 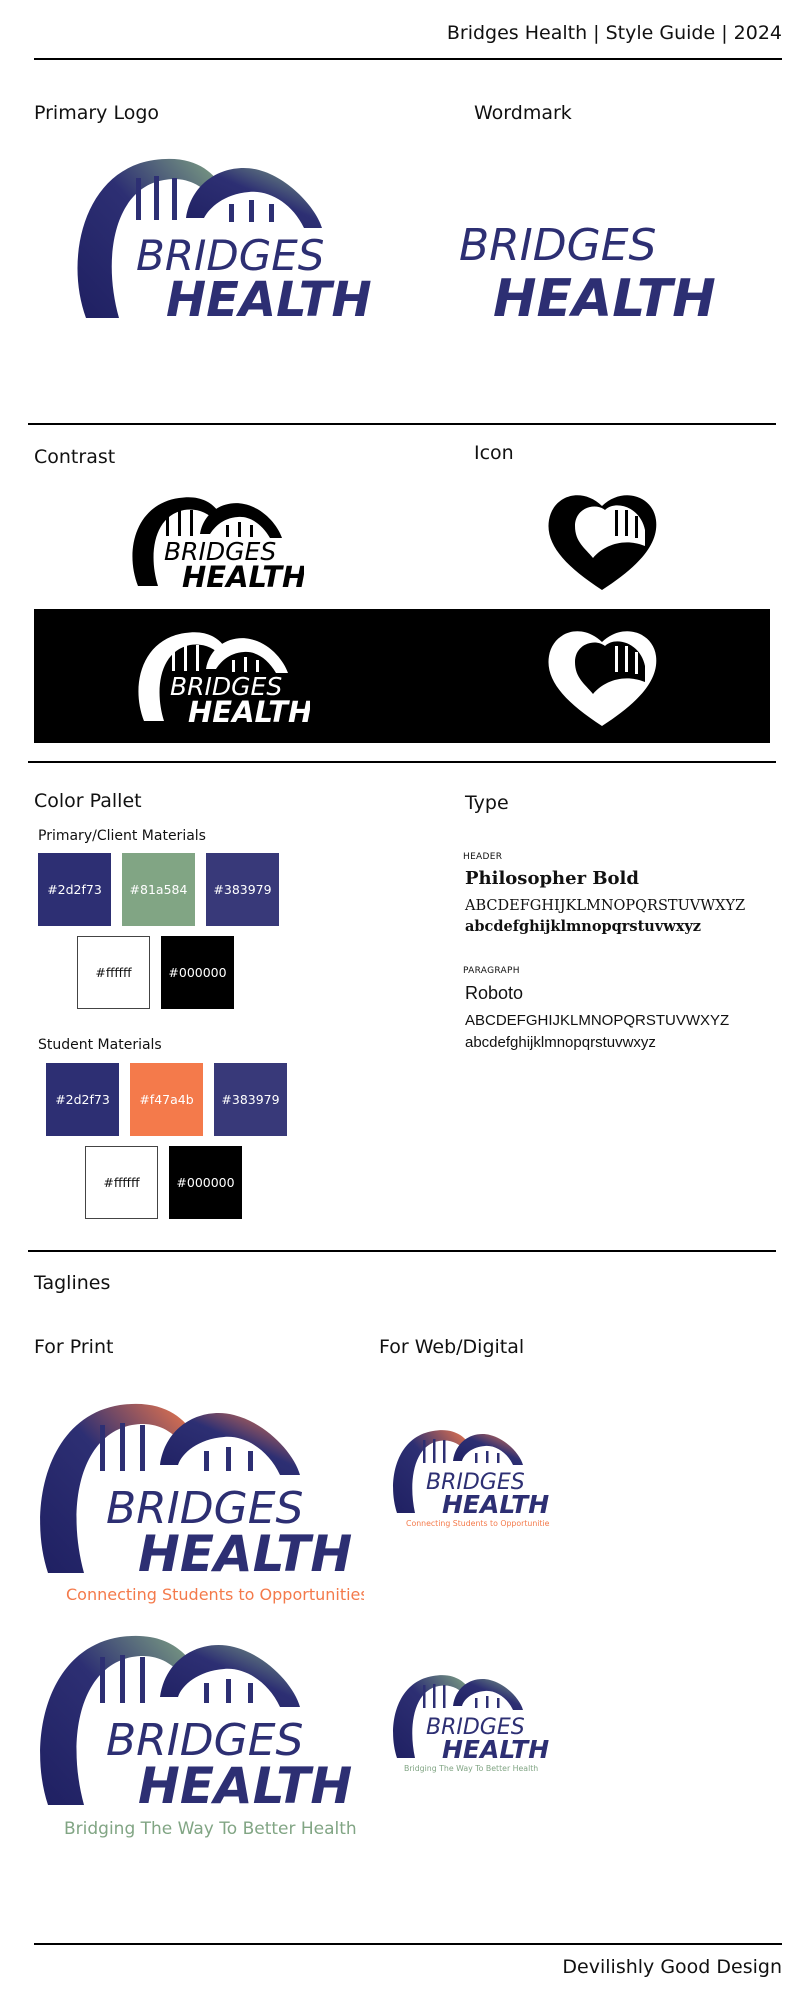 What do you see at coordinates (224, 240) in the screenshot?
I see `primary-logo: BRIDGES HEALTH` at bounding box center [224, 240].